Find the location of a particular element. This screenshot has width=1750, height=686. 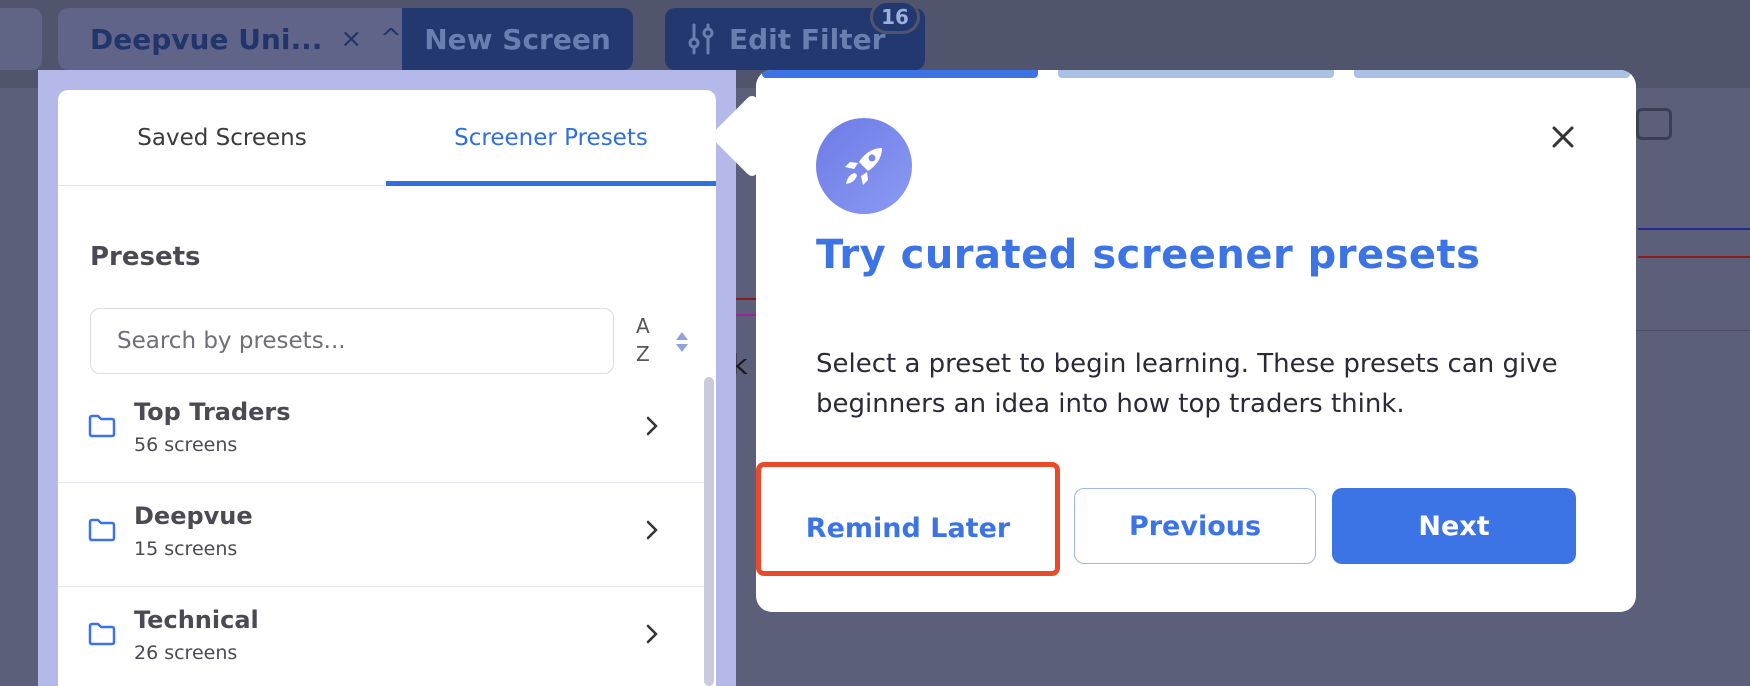

tab-screener-presets: Screener Presets is located at coordinates (551, 138).